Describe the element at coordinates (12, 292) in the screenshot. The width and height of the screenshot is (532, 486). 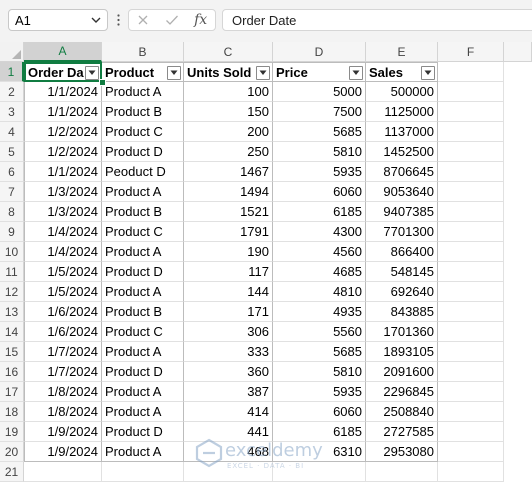
I see `row-header-12: 12` at that location.